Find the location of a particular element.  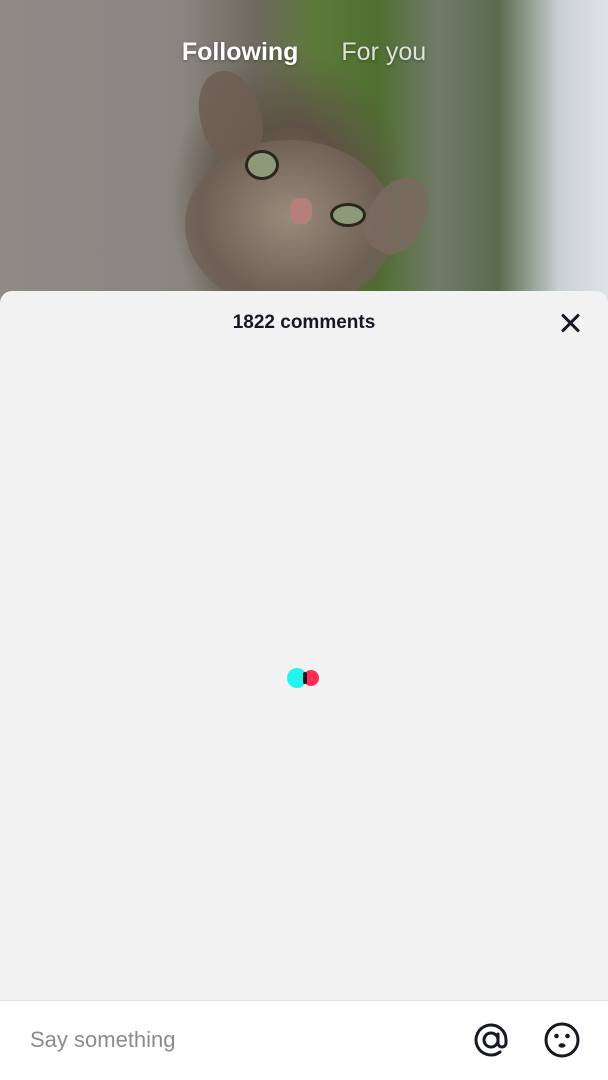

comment-input is located at coordinates (230, 1040).